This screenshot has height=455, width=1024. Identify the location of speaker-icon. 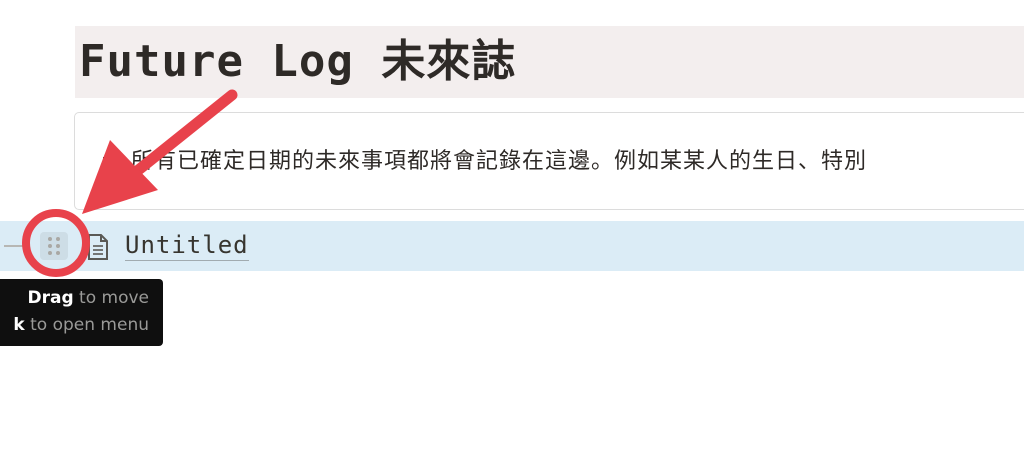
(118, 162).